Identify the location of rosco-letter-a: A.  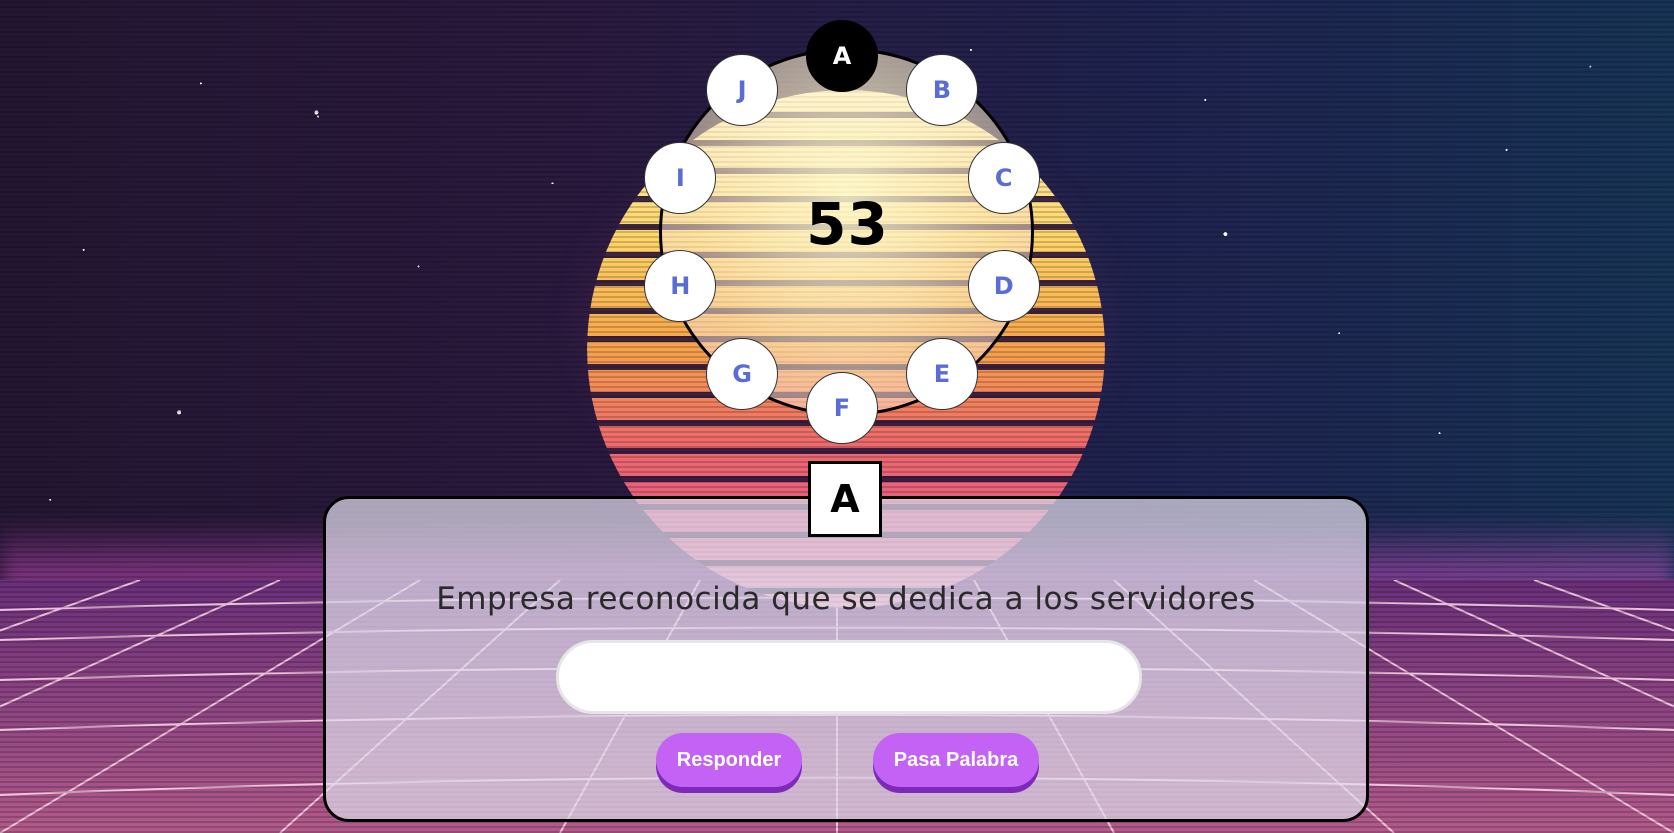
(842, 56).